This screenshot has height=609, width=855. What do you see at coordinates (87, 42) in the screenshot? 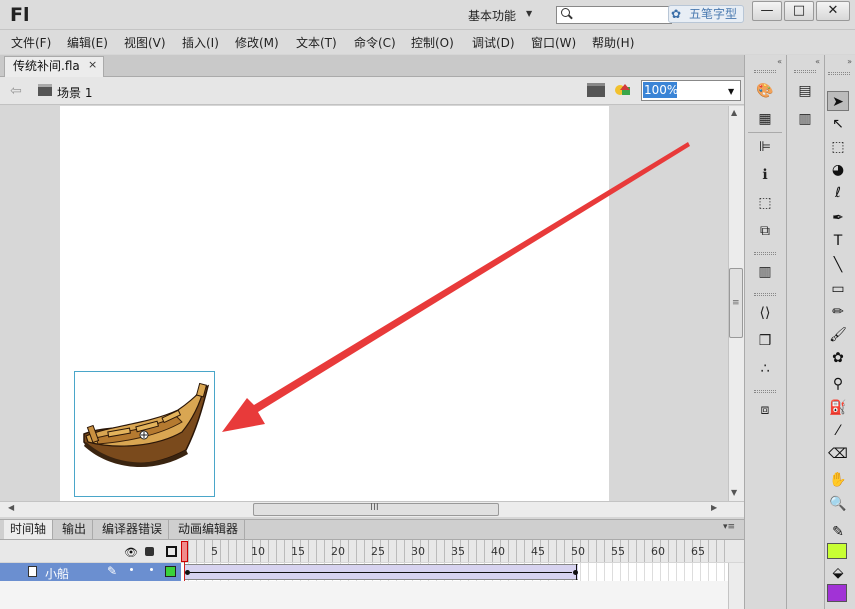
I see `menu-edit: 编辑(E)` at bounding box center [87, 42].